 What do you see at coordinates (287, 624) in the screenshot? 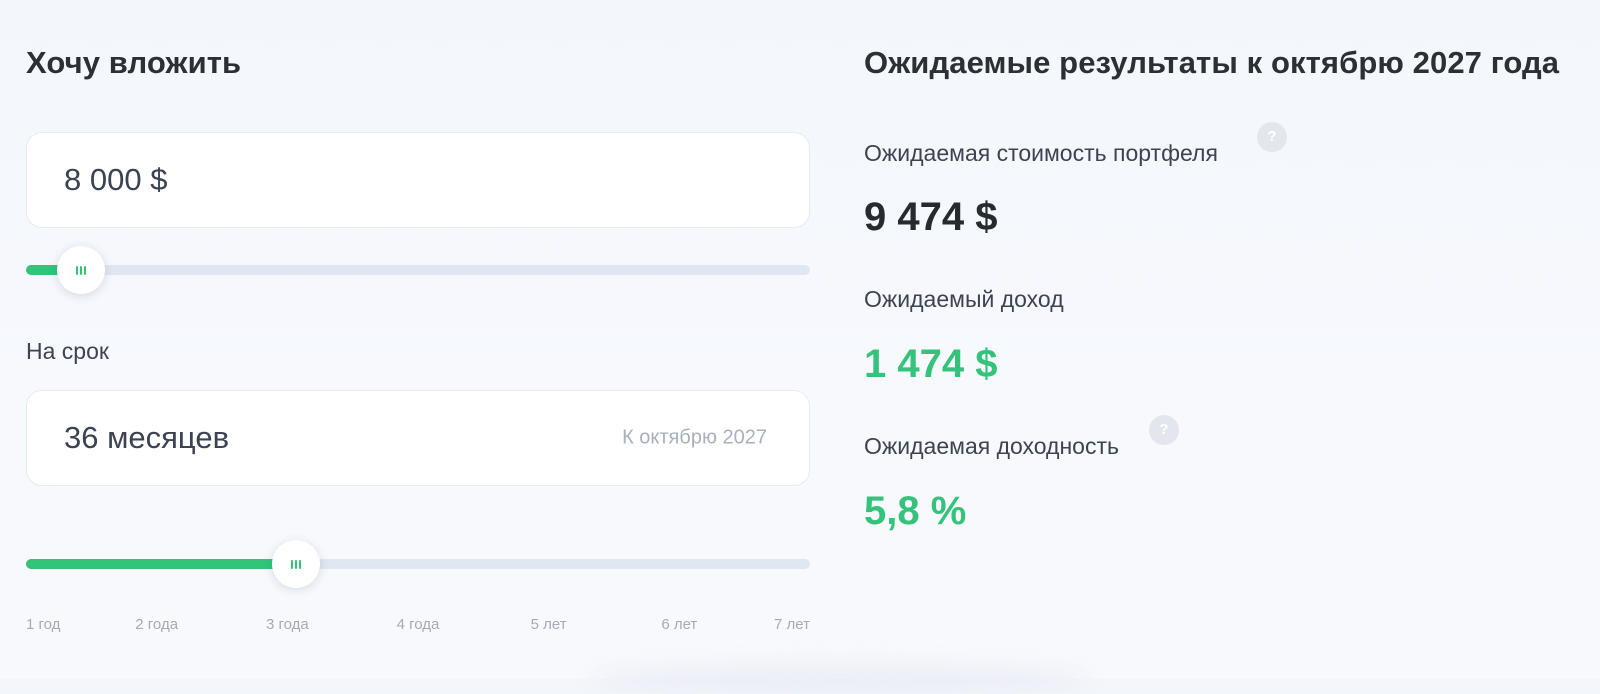
I see `term-tick: 3 года` at bounding box center [287, 624].